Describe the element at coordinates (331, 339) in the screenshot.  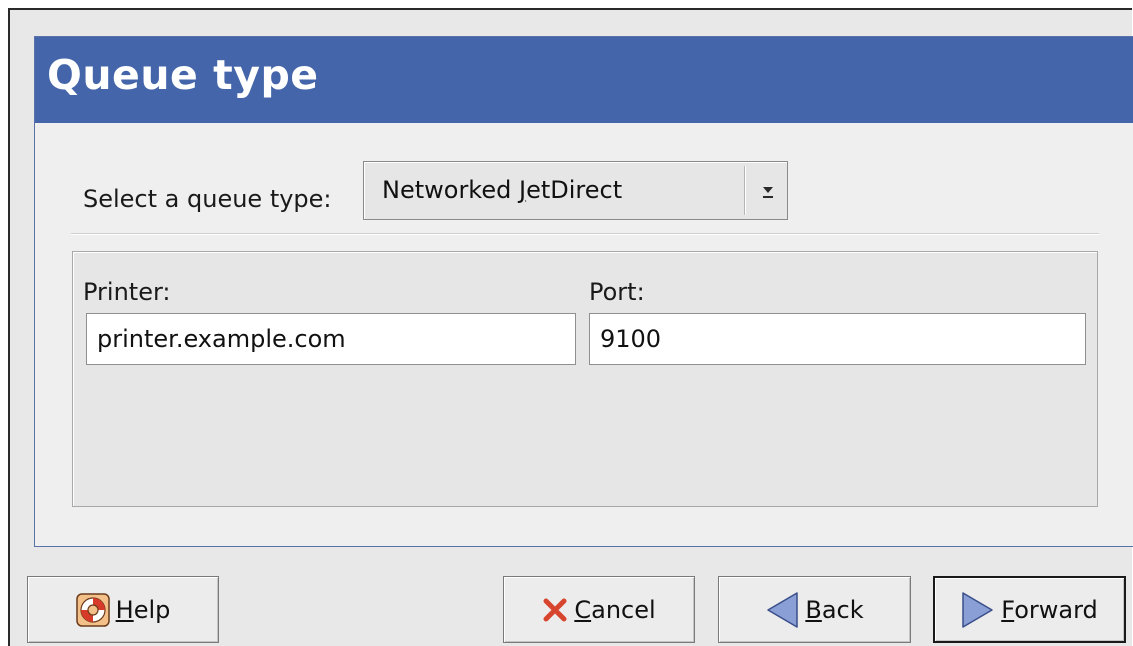
I see `printer-input` at that location.